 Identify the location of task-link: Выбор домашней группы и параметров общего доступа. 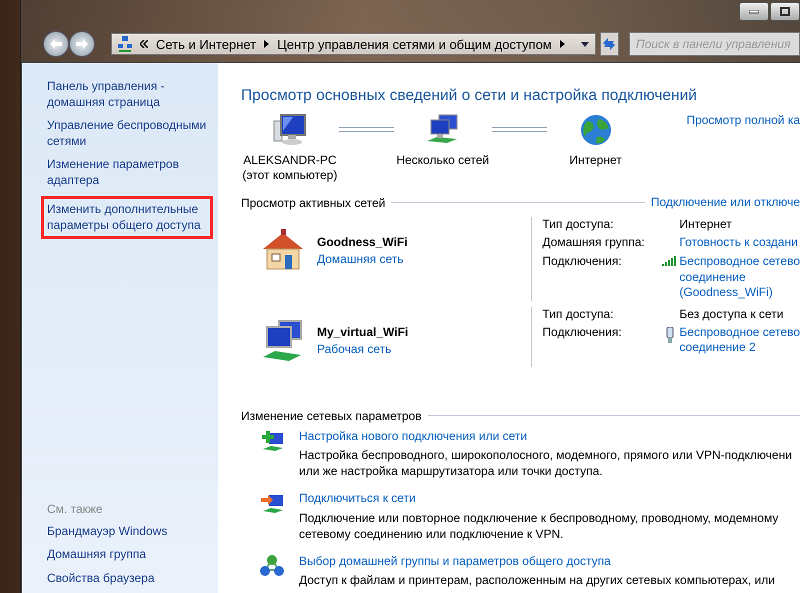
(549, 561).